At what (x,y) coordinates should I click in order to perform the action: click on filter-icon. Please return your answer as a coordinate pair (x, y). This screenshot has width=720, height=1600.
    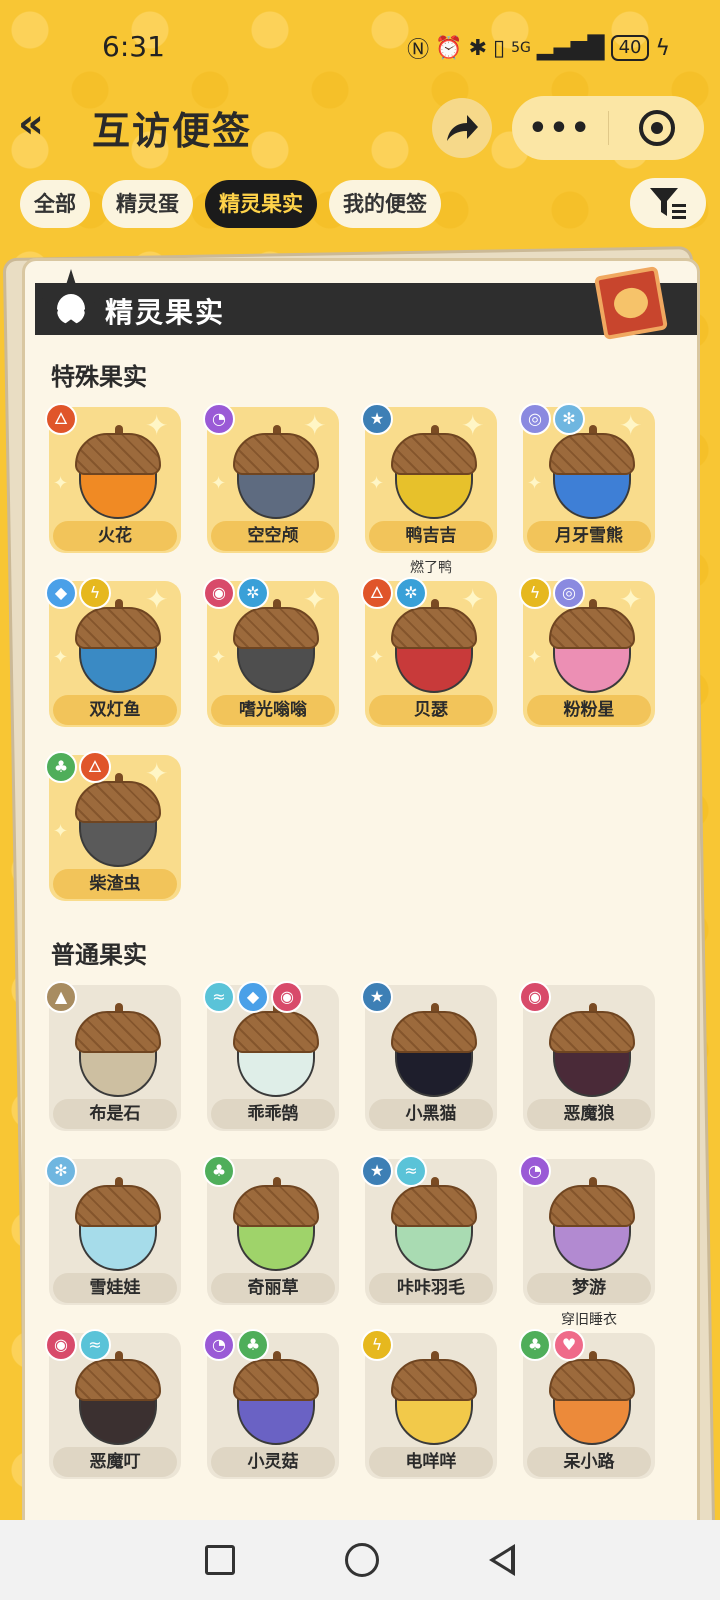
    Looking at the image, I should click on (668, 203).